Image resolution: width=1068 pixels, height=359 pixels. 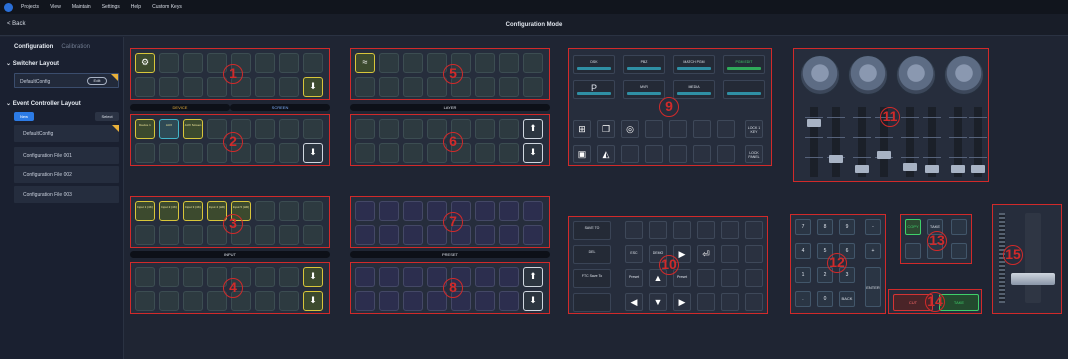 I want to click on arrow-left-key: ◀, so click(x=634, y=302).